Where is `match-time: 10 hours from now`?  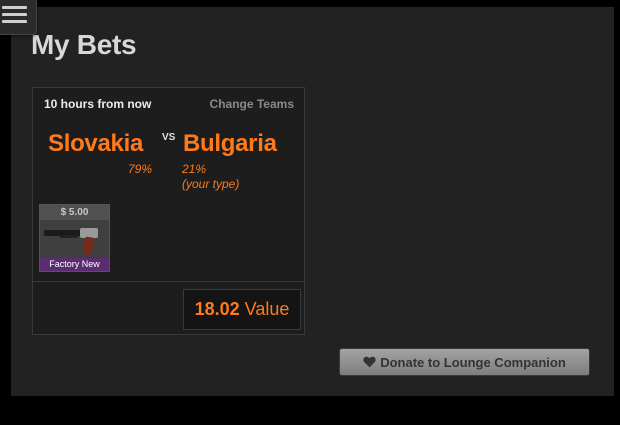
match-time: 10 hours from now is located at coordinates (98, 104).